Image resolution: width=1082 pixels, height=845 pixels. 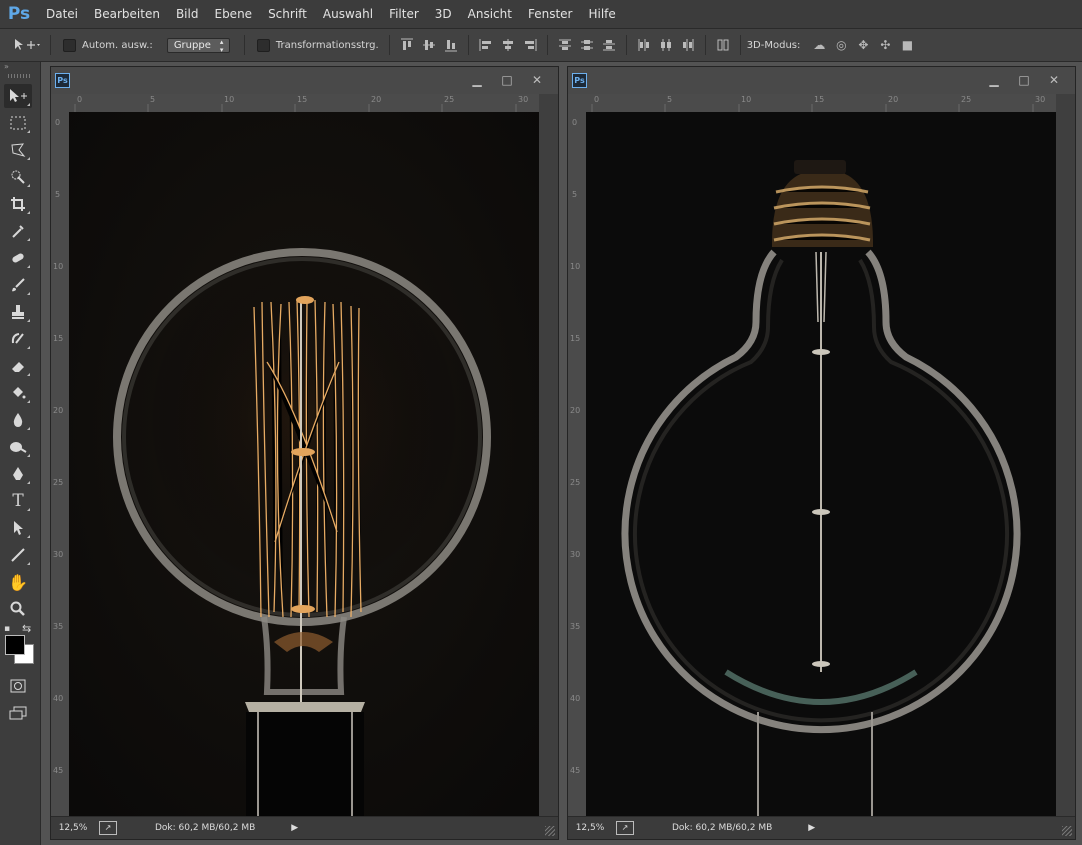 I want to click on menu-fenster: Fenster, so click(x=550, y=14).